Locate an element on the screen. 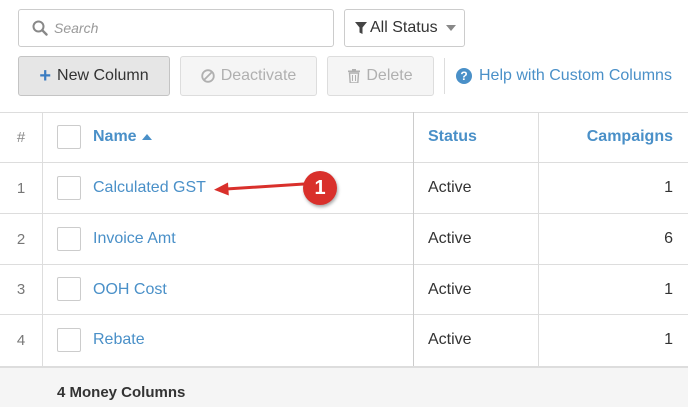 The width and height of the screenshot is (688, 407). row-number: 3 is located at coordinates (21, 289).